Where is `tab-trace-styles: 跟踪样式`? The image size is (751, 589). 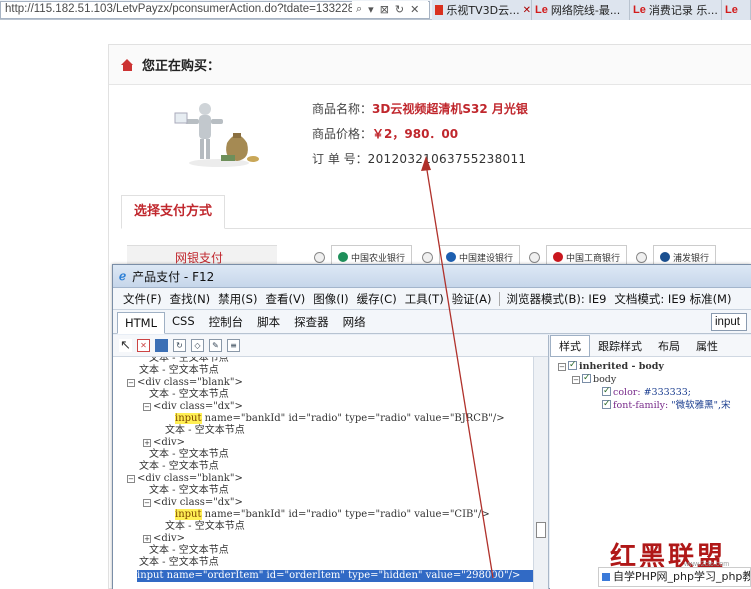
tab-trace-styles: 跟踪样式 is located at coordinates (620, 346).